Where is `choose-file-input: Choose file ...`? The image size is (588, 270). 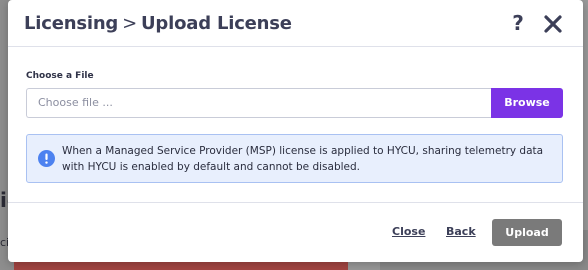
choose-file-input: Choose file ... is located at coordinates (258, 103).